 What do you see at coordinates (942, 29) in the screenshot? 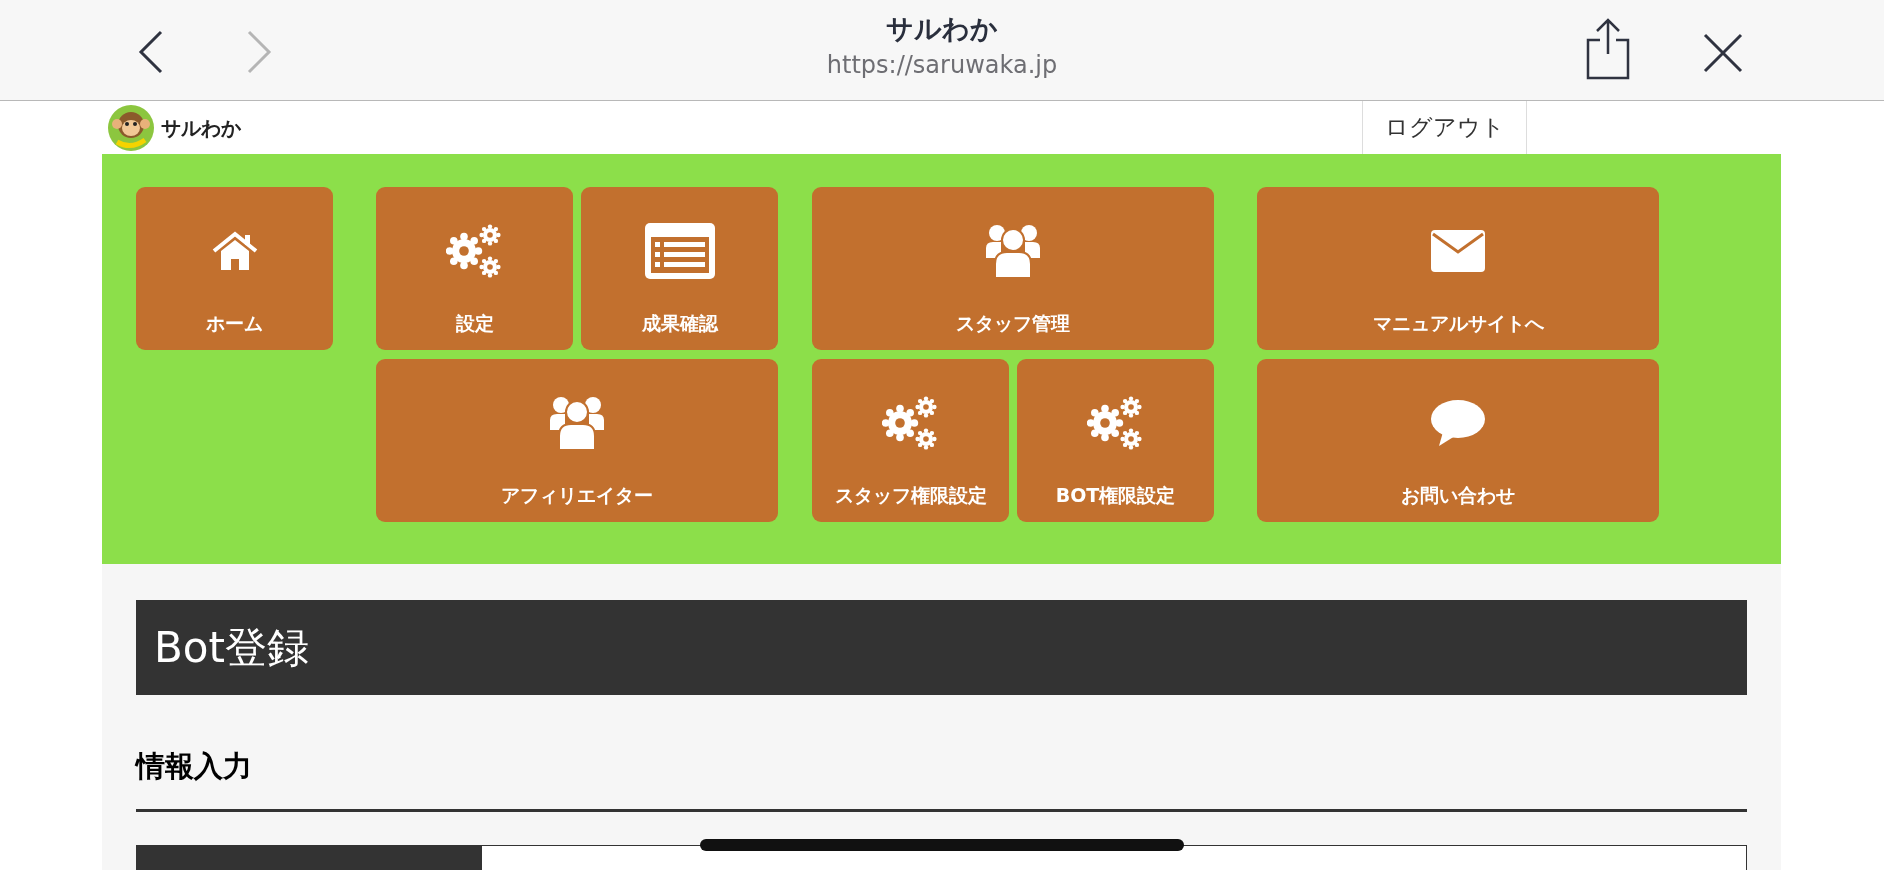
I see `page-title: サルわか` at bounding box center [942, 29].